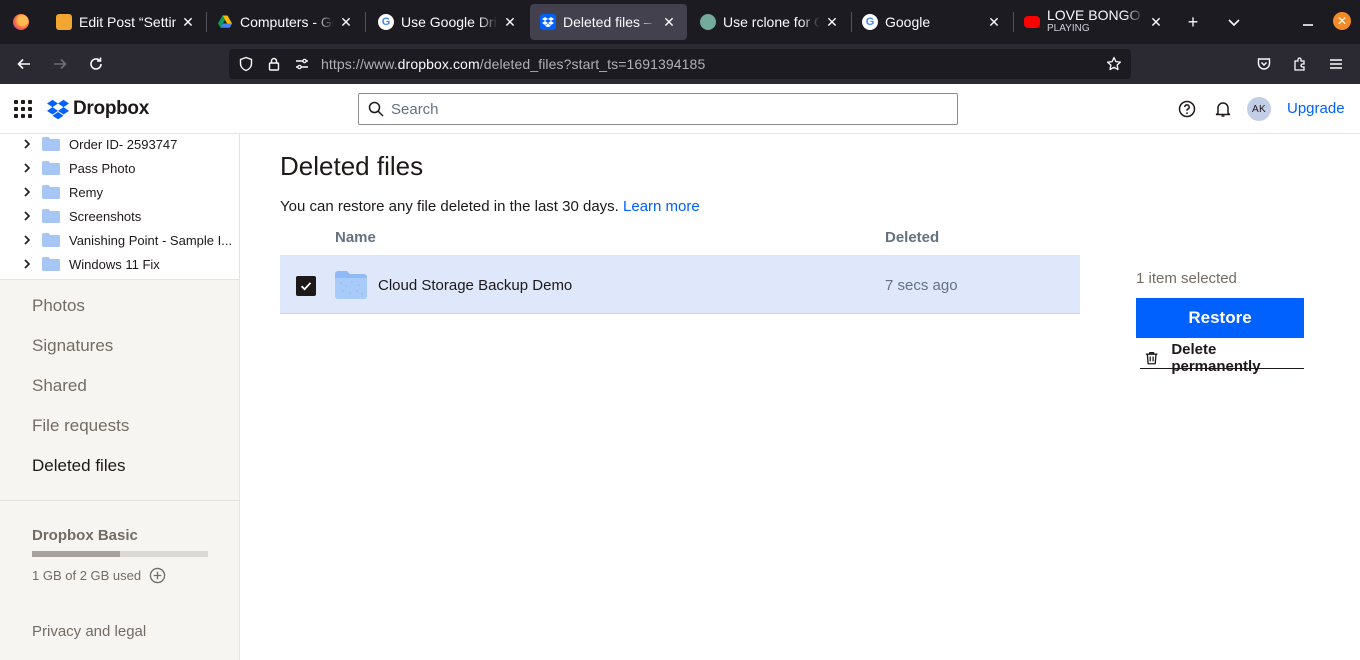  What do you see at coordinates (912, 237) in the screenshot?
I see `column-header-deleted: Deleted` at bounding box center [912, 237].